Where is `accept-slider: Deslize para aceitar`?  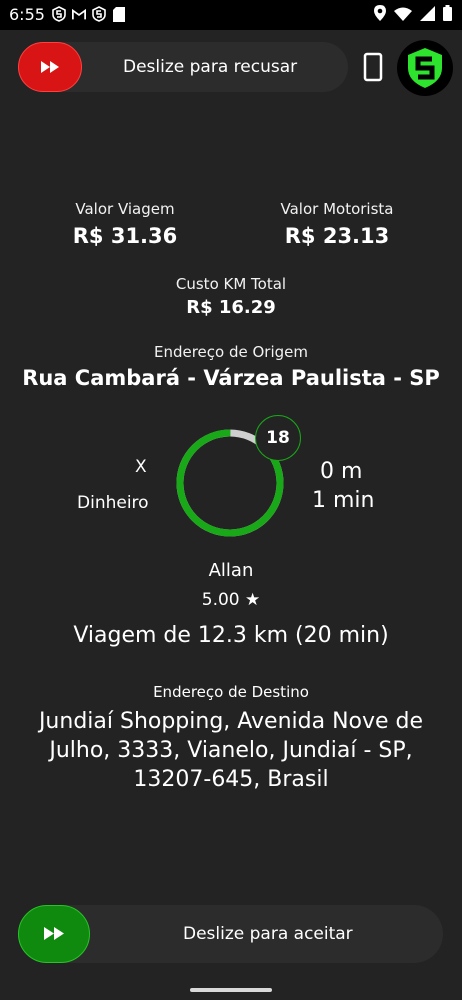 accept-slider: Deslize para aceitar is located at coordinates (230, 934).